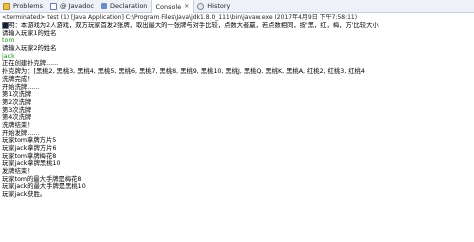 The height and width of the screenshot is (242, 474). What do you see at coordinates (17, 95) in the screenshot?
I see `console-output-line: 第1次洗牌` at bounding box center [17, 95].